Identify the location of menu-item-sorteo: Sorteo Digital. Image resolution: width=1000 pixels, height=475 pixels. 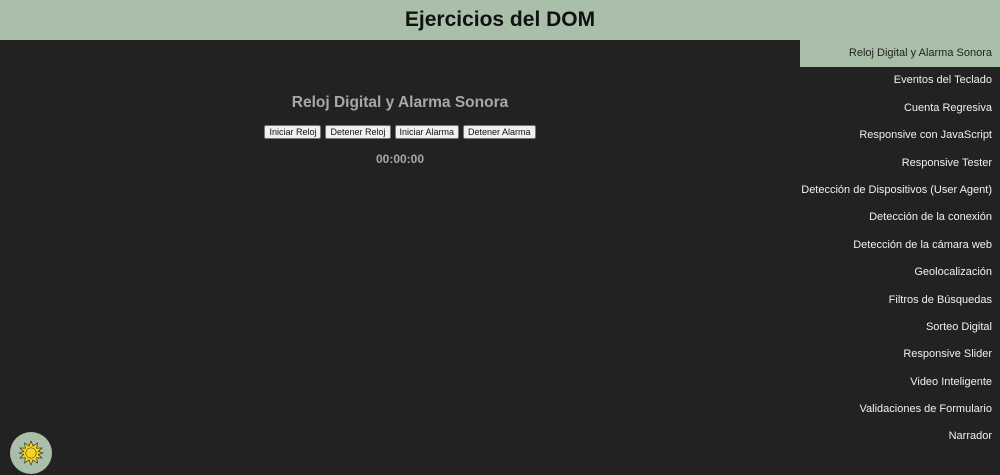
(900, 327).